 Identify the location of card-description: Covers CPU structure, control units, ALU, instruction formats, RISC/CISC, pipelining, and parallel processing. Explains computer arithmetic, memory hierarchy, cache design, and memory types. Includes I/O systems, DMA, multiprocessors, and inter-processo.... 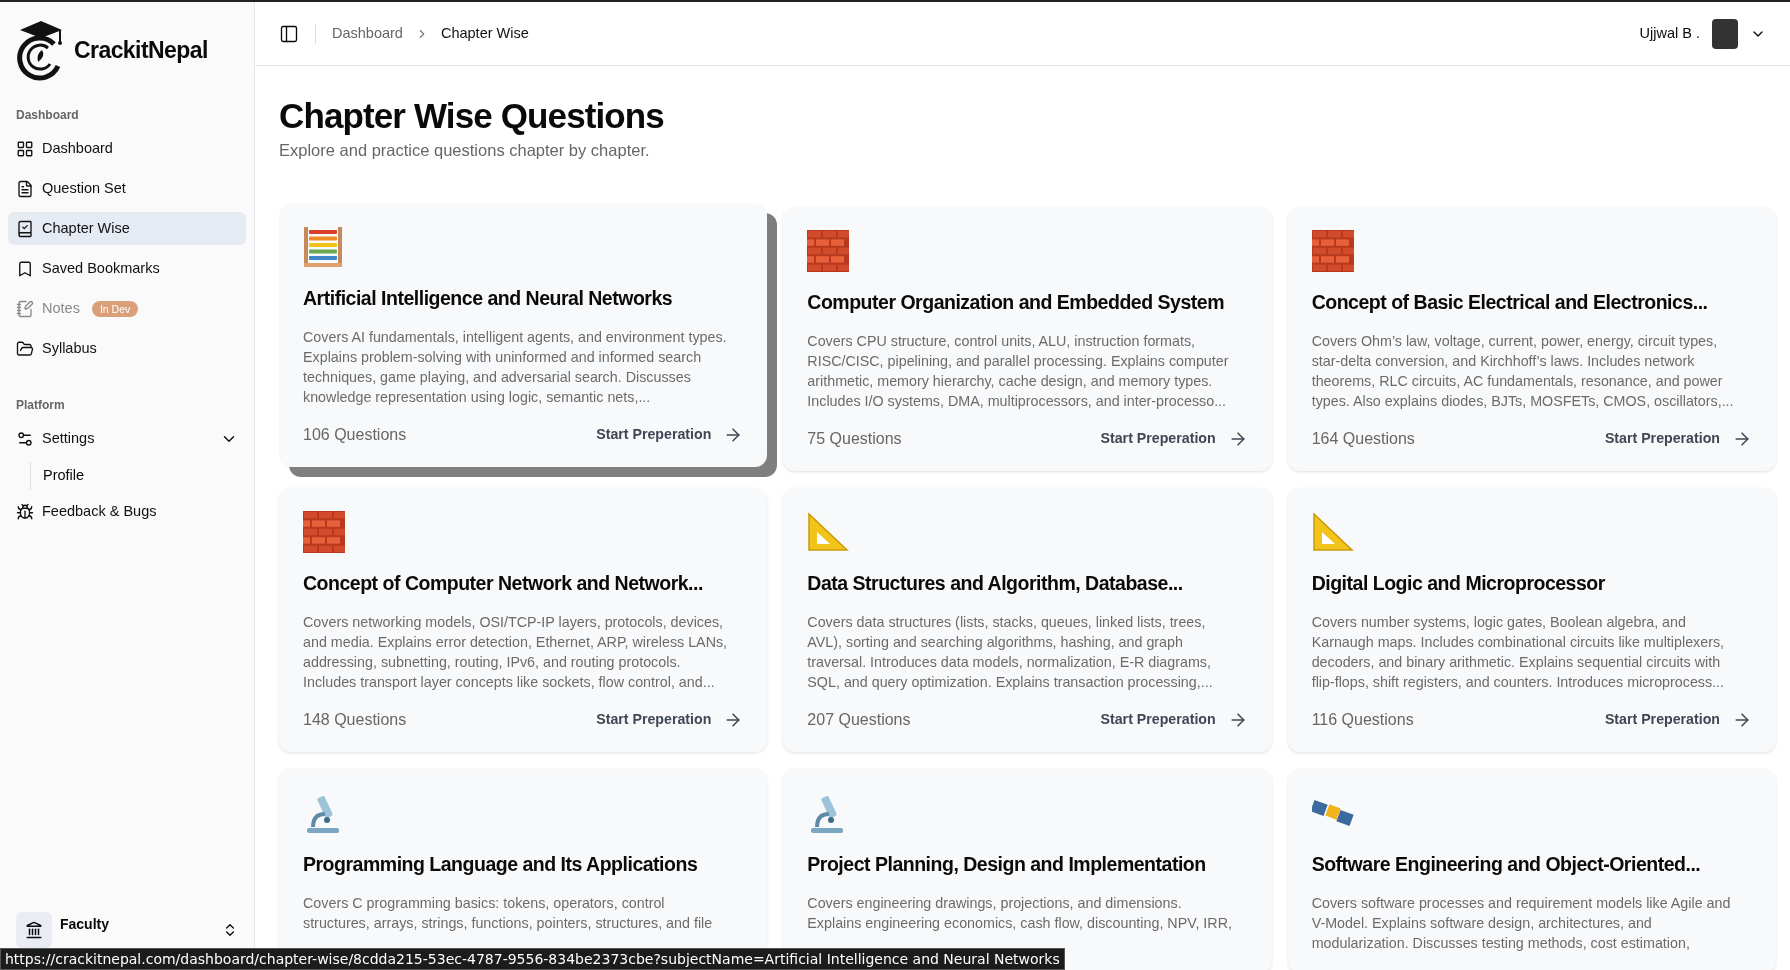
(1018, 371).